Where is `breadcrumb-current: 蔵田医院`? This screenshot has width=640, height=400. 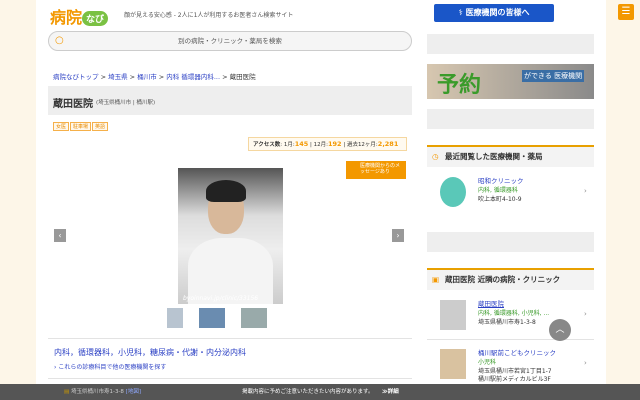 breadcrumb-current: 蔵田医院 is located at coordinates (242, 77).